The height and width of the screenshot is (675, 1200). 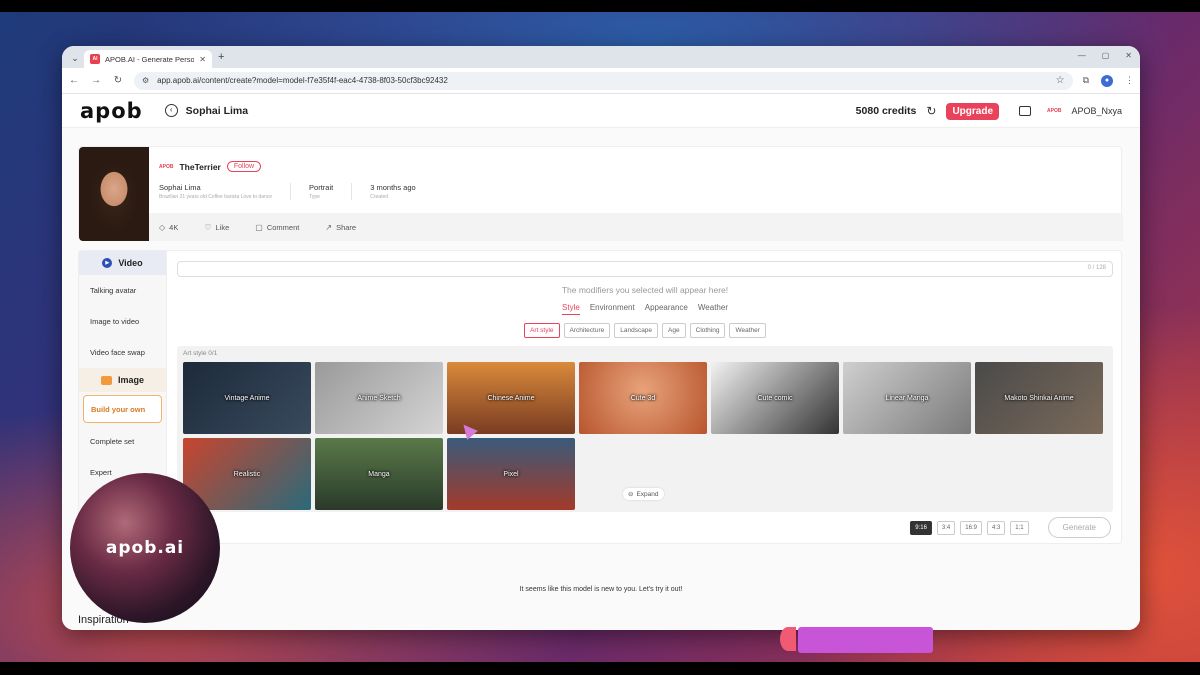 I want to click on meta-created: 3 months ago Created, so click(x=401, y=191).